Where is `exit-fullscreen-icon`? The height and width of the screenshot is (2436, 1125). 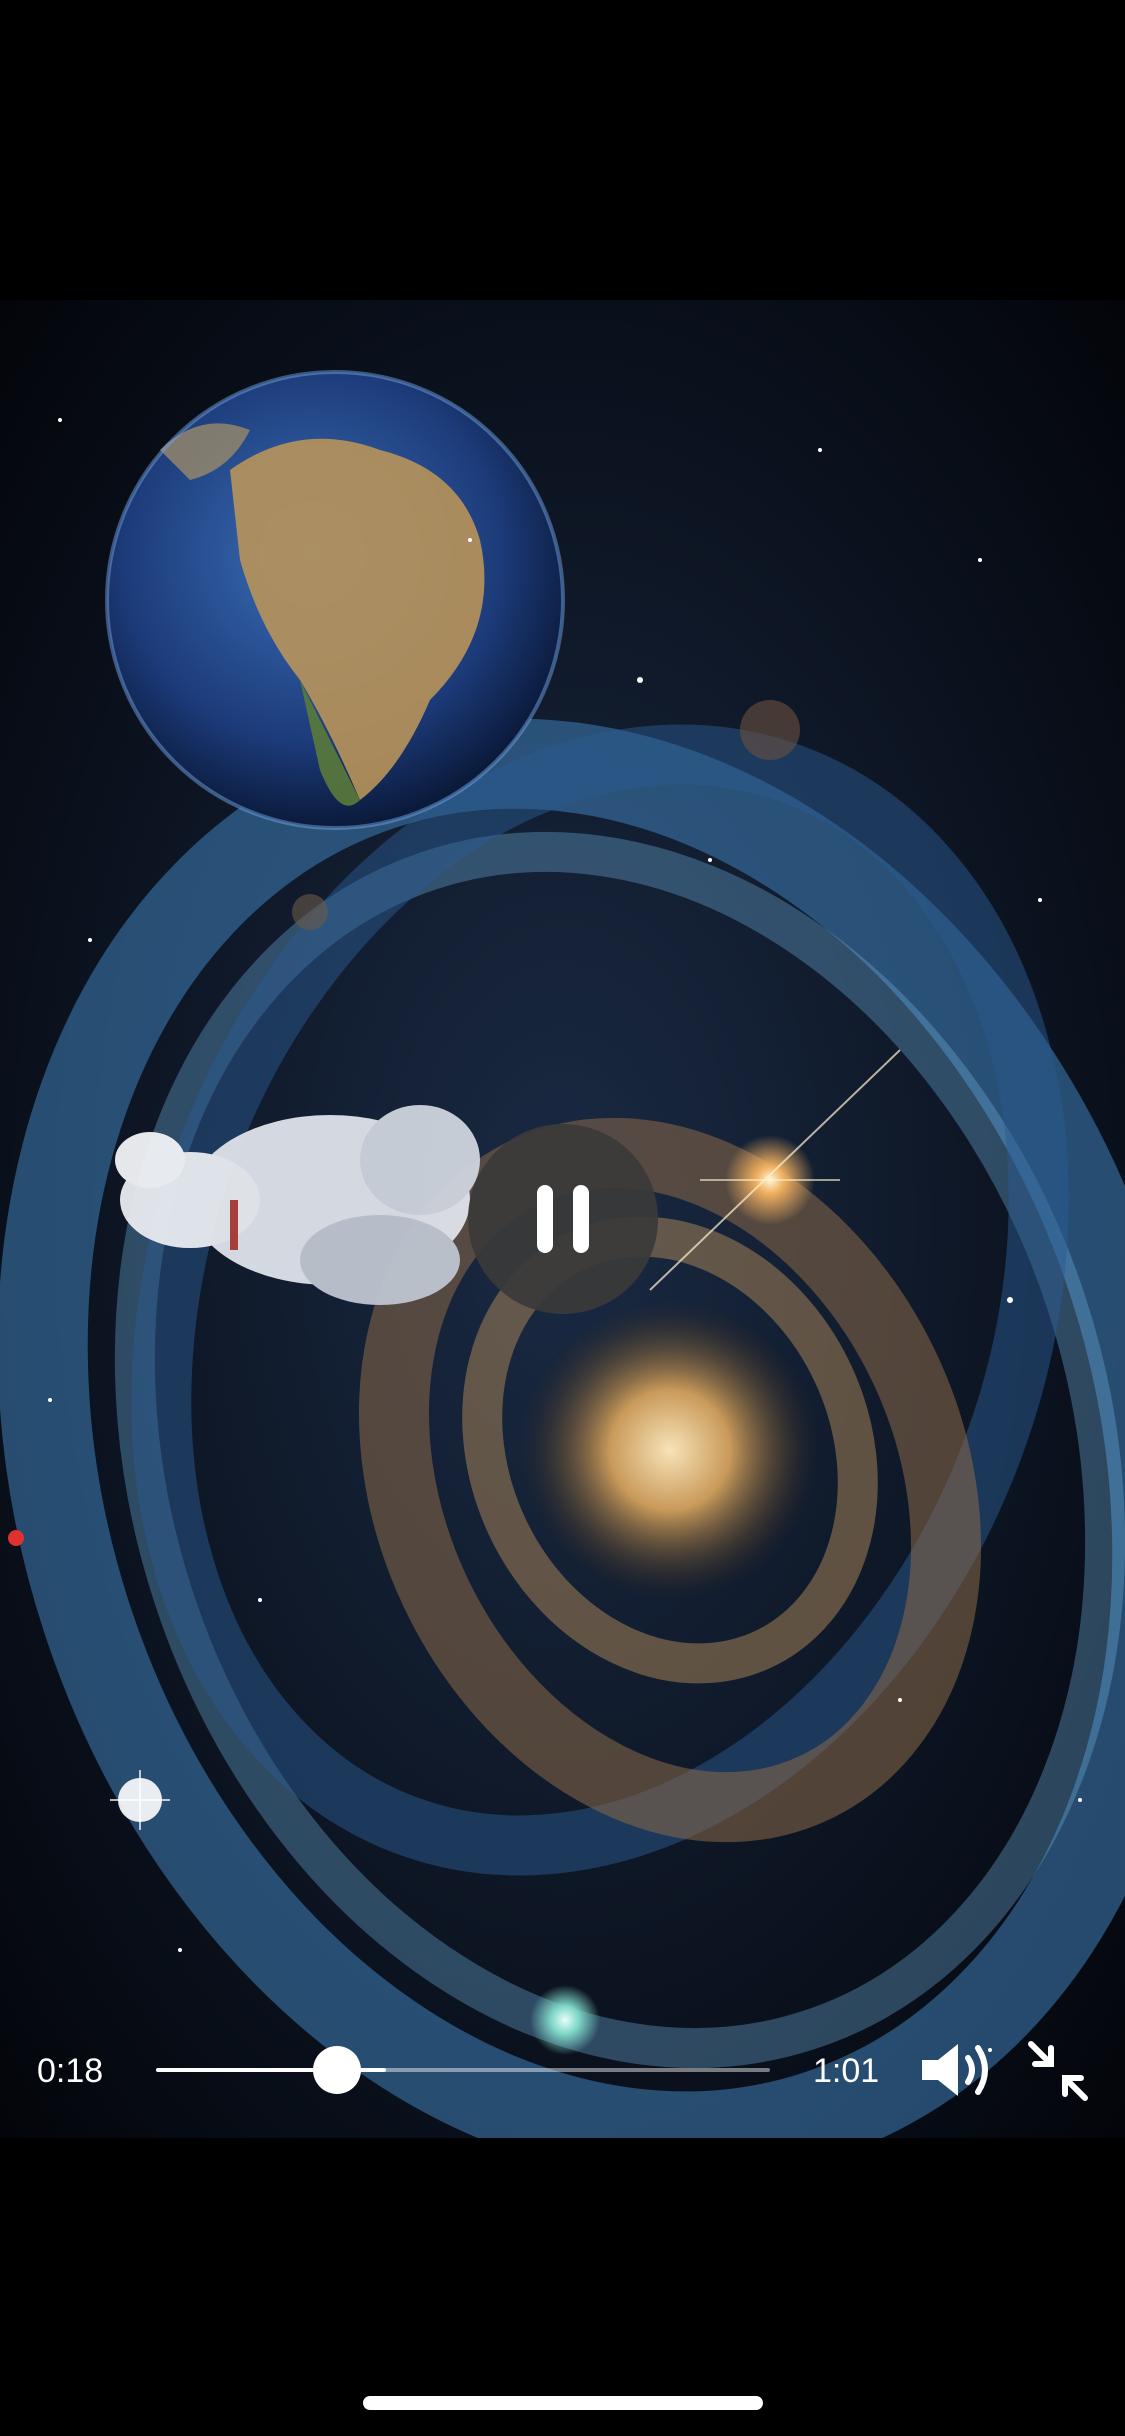 exit-fullscreen-icon is located at coordinates (1058, 2071).